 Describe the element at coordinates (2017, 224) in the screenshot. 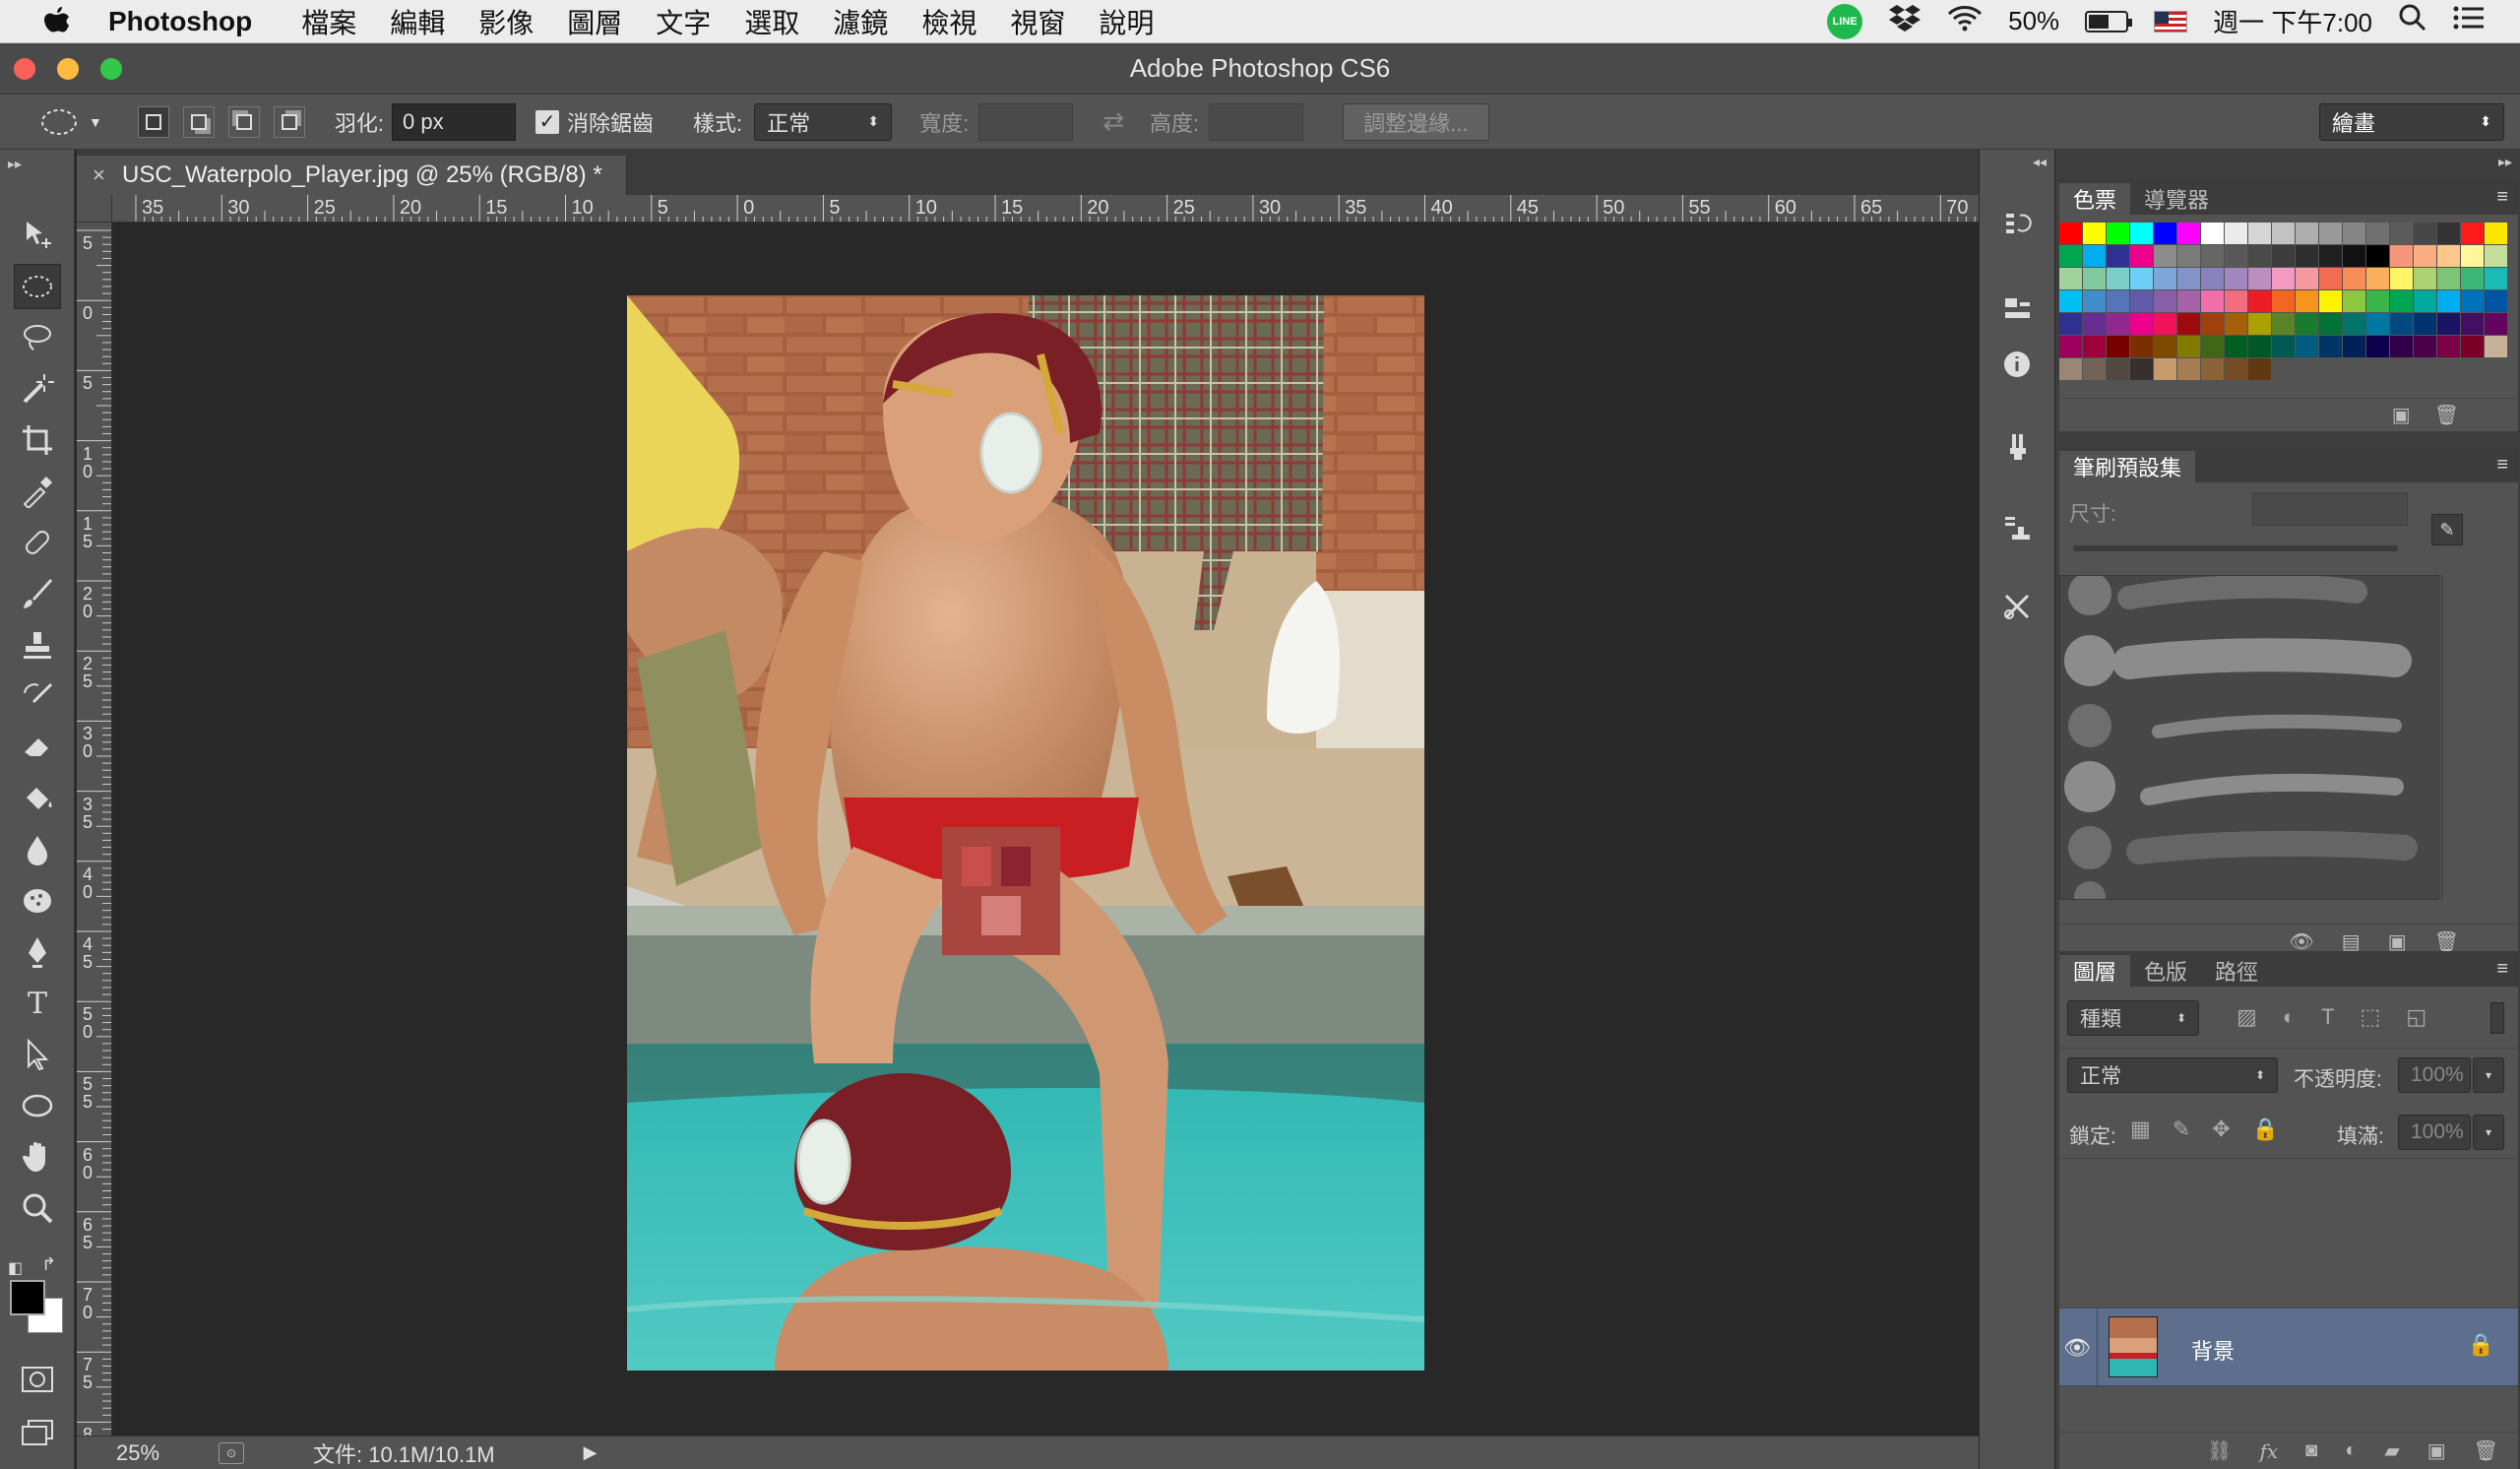

I see `history-panel-icon` at that location.